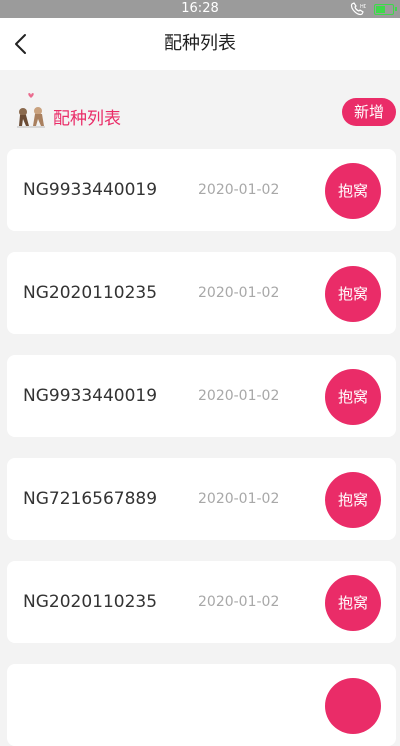 Image resolution: width=400 pixels, height=746 pixels. Describe the element at coordinates (201, 705) in the screenshot. I see `list-item` at that location.